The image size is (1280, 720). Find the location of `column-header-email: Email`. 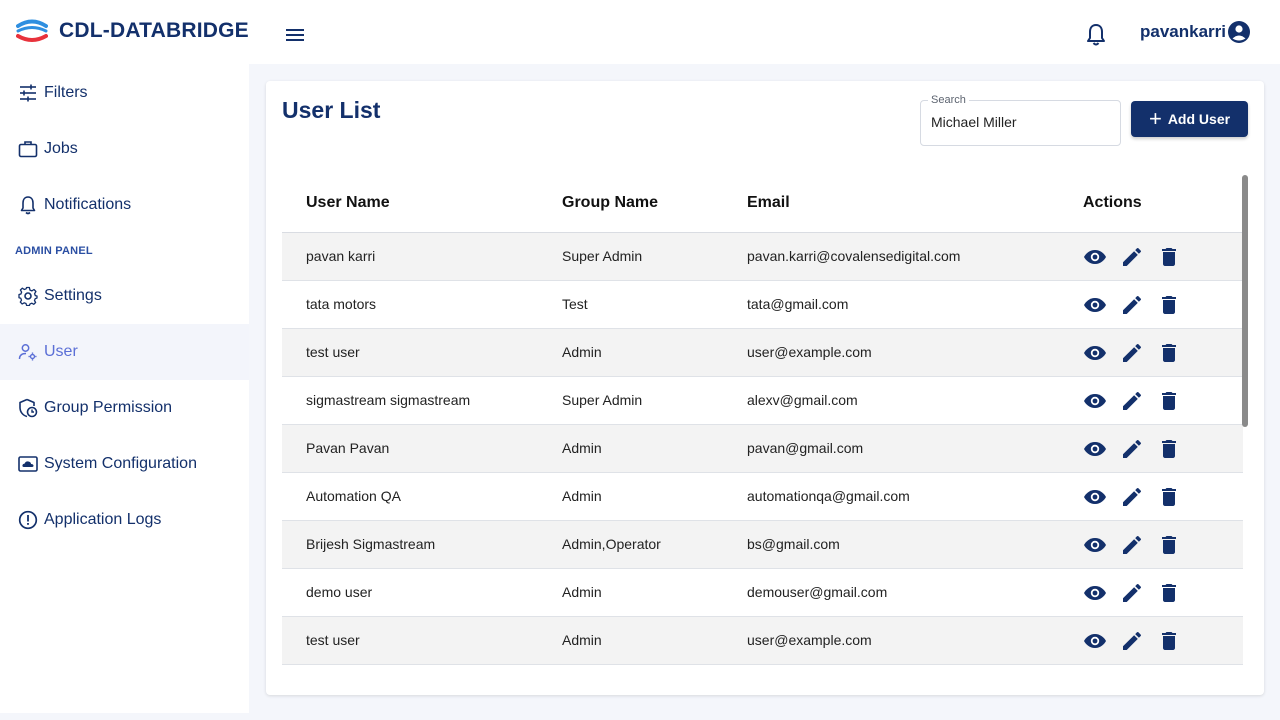

column-header-email: Email is located at coordinates (915, 204).